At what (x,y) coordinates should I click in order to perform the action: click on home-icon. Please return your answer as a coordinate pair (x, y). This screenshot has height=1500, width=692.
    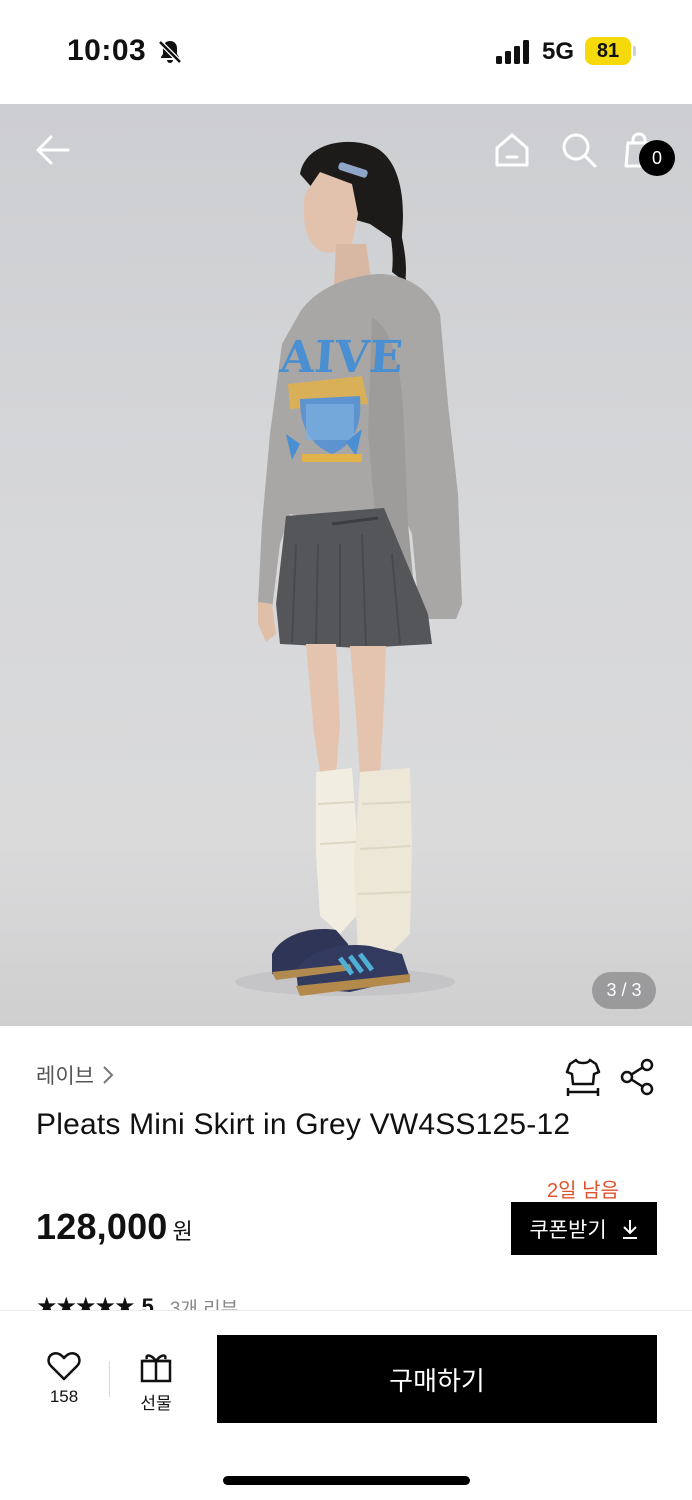
    Looking at the image, I should click on (512, 150).